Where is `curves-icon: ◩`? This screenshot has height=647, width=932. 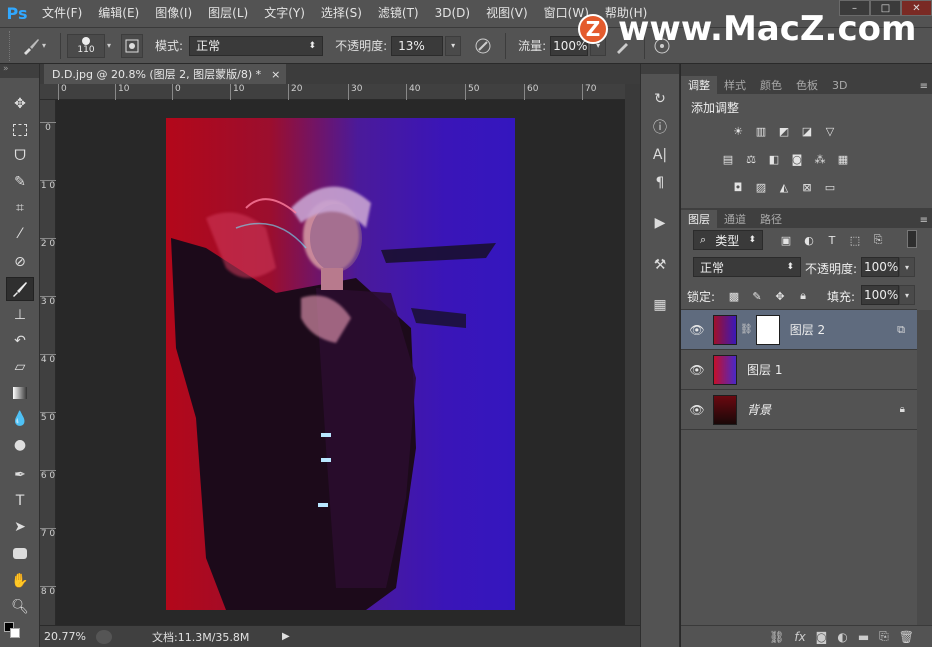
curves-icon: ◩ is located at coordinates (784, 131).